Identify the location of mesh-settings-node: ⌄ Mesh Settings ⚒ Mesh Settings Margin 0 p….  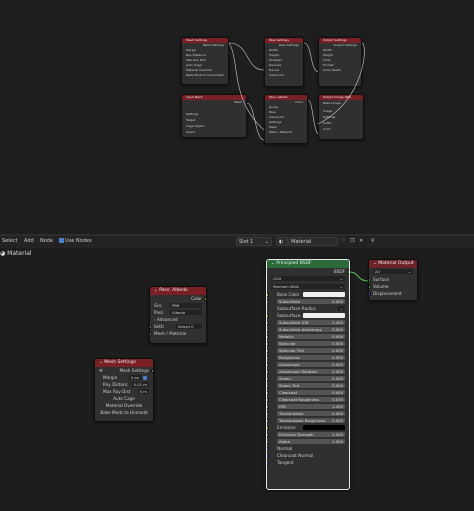
(124, 390).